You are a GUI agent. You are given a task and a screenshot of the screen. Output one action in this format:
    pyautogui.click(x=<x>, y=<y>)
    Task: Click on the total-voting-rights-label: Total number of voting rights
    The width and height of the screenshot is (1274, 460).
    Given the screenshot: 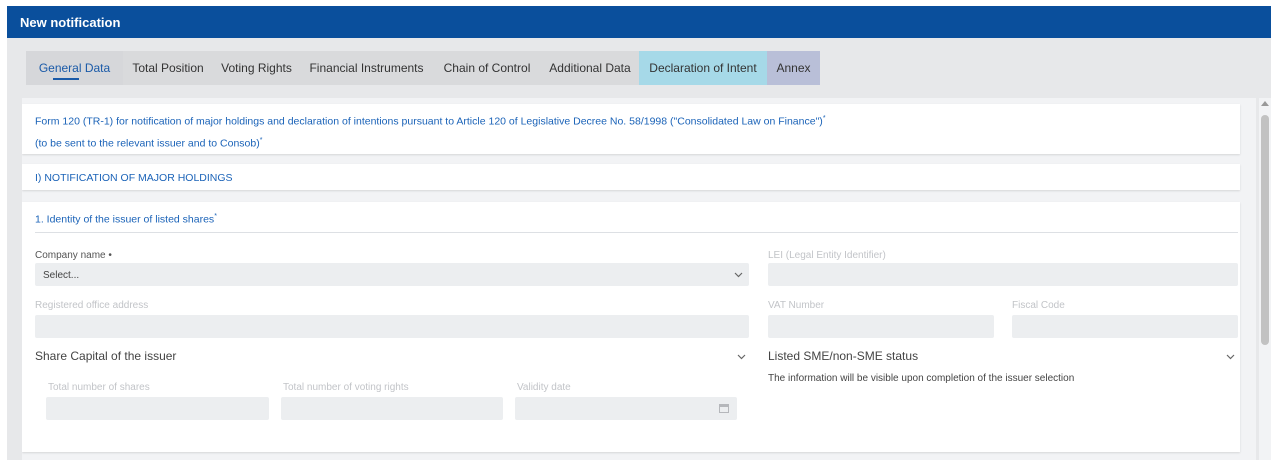 What is the action you would take?
    pyautogui.click(x=346, y=387)
    